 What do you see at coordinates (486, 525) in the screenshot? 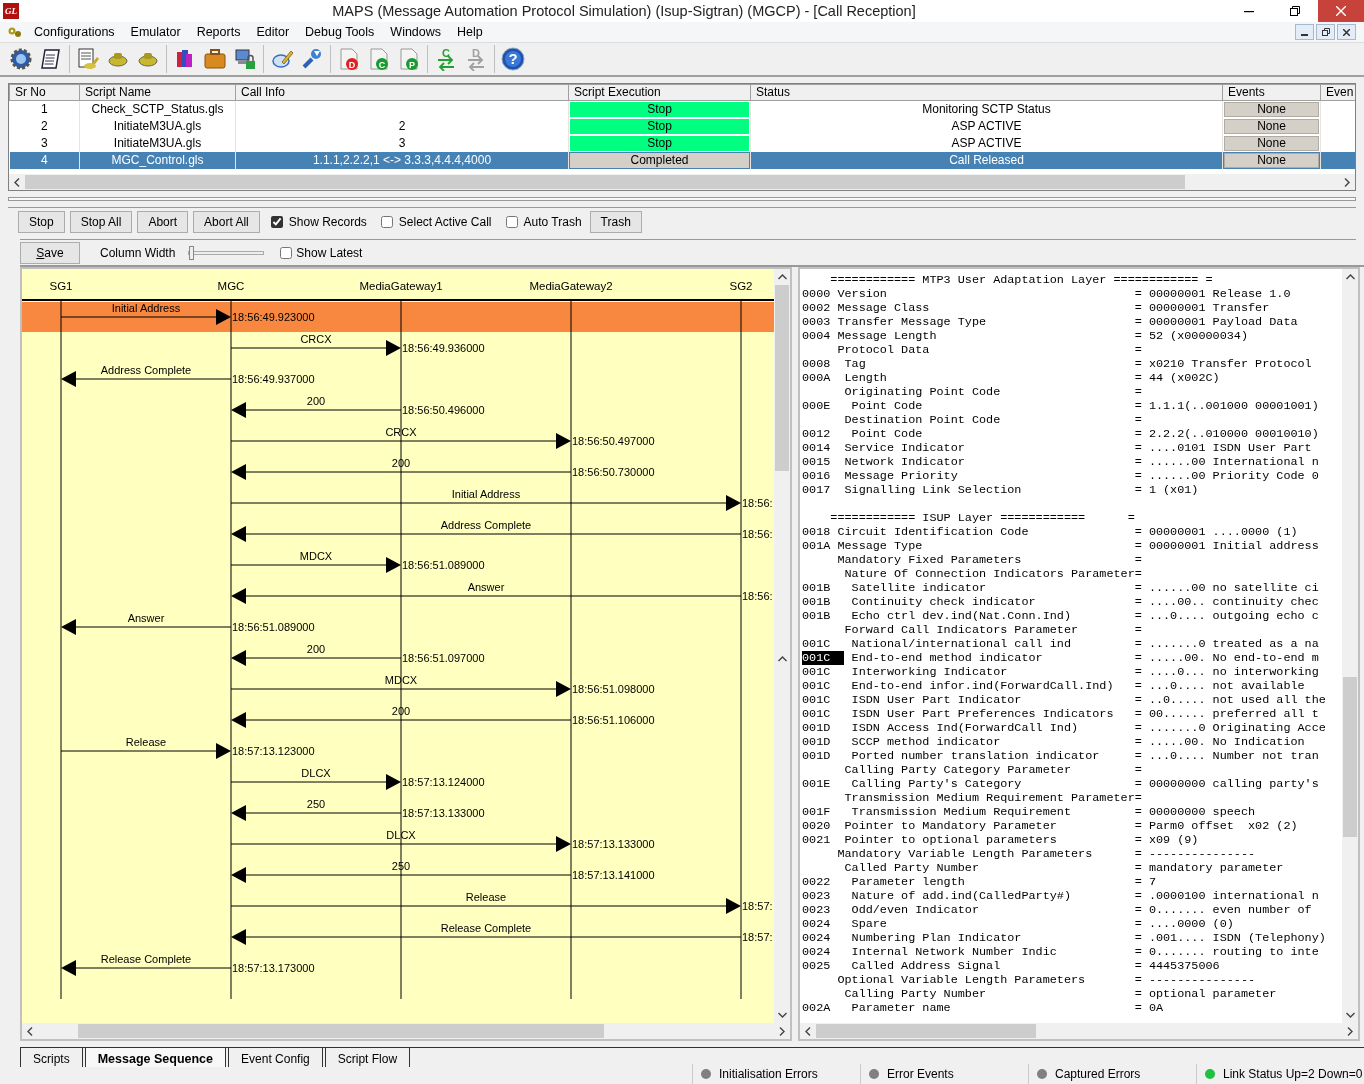
I see `message-label: Address Complete` at bounding box center [486, 525].